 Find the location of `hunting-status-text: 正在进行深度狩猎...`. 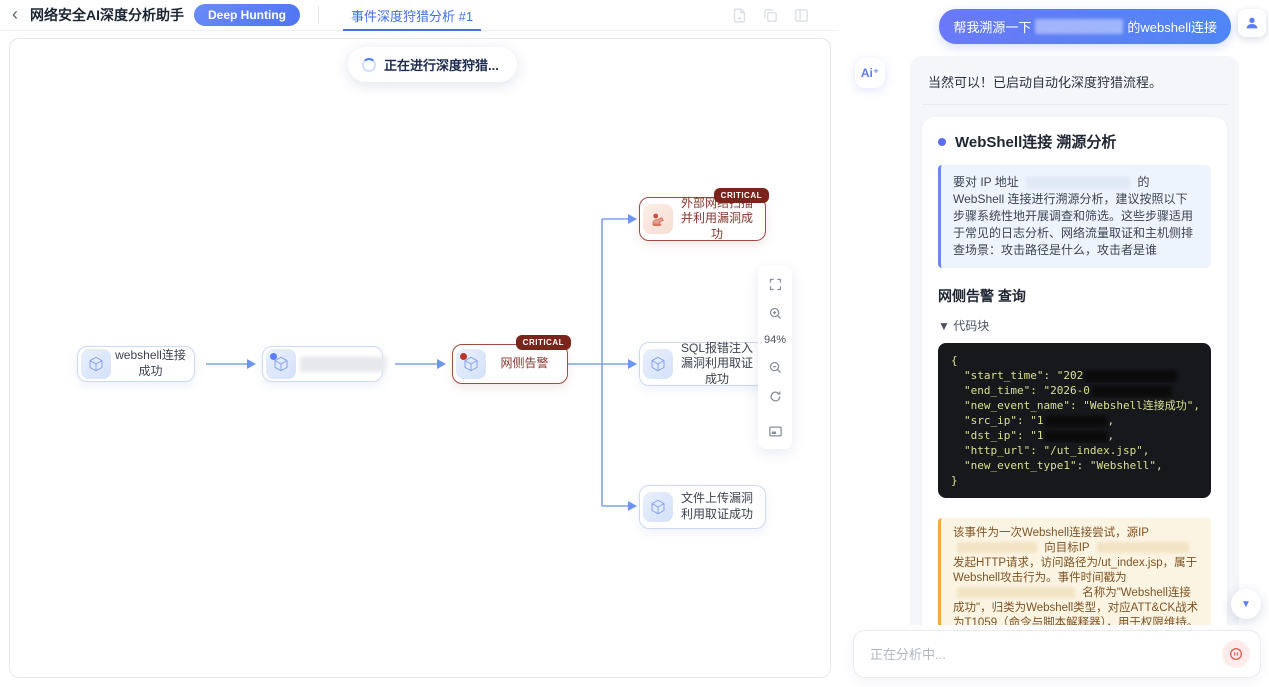

hunting-status-text: 正在进行深度狩猎... is located at coordinates (441, 65).